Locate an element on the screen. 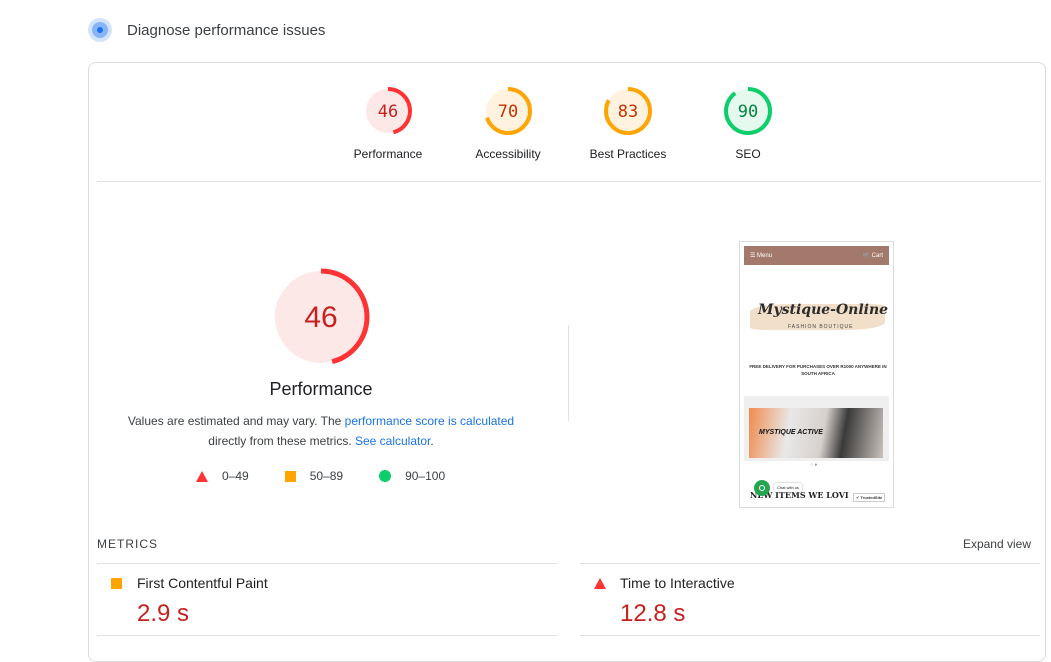 This screenshot has height=662, width=1051. gauge-best-practices-ring: 83 is located at coordinates (628, 111).